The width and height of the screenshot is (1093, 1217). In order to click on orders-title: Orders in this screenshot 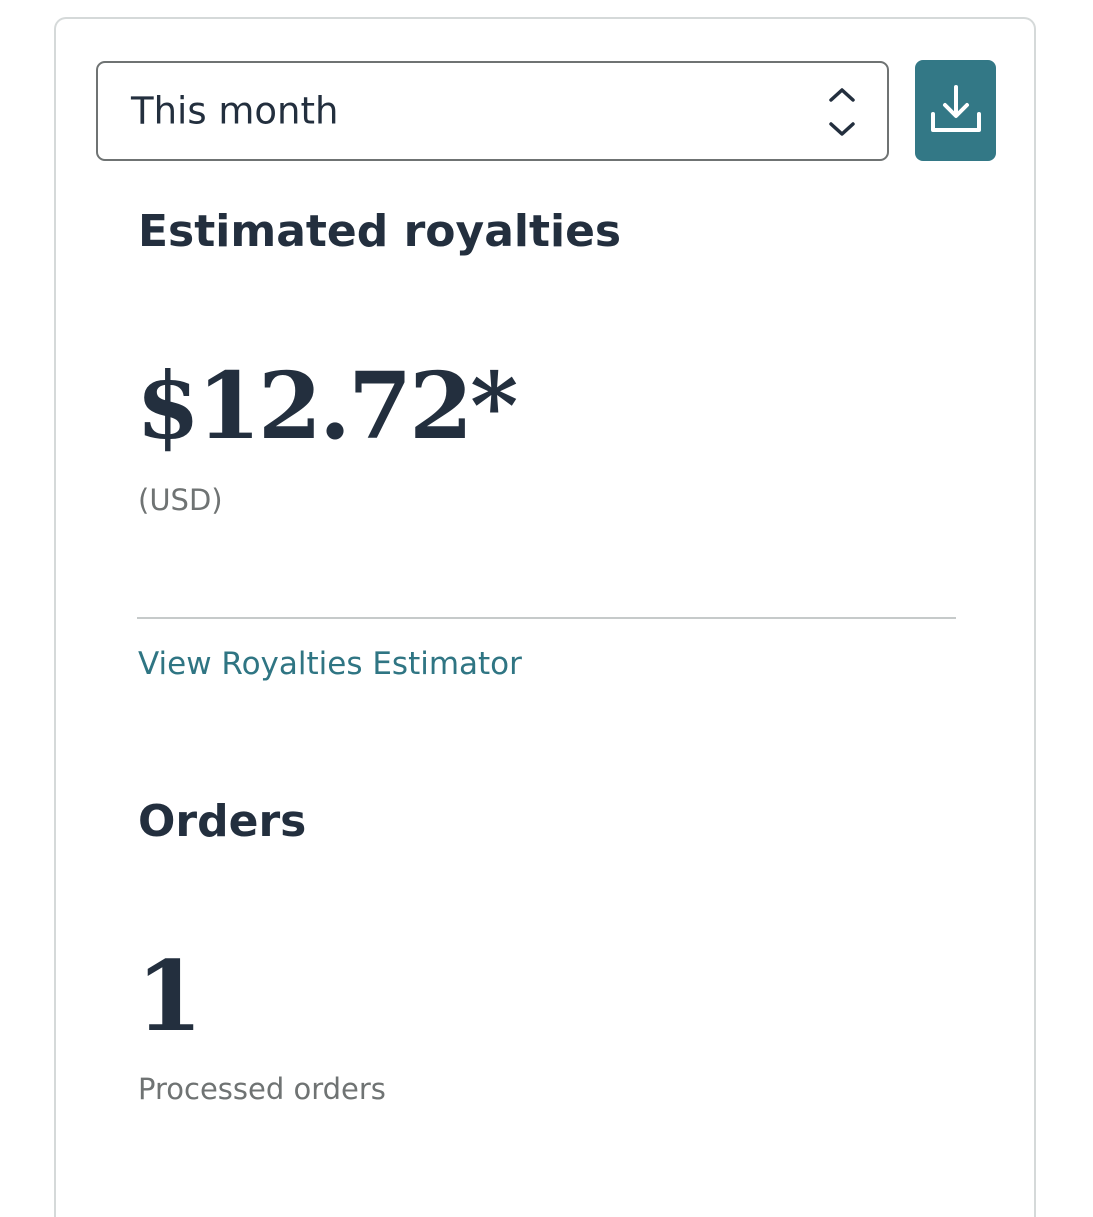, I will do `click(222, 821)`.